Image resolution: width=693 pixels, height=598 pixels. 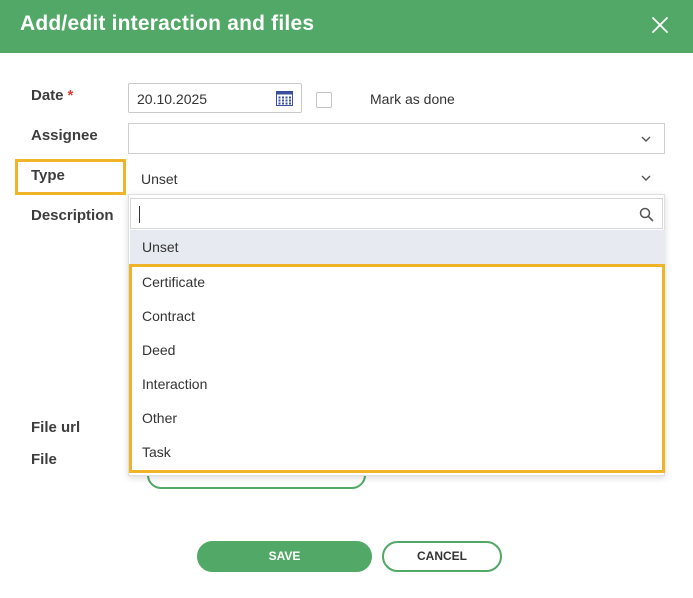 What do you see at coordinates (382, 214) in the screenshot?
I see `dropdown-search-input` at bounding box center [382, 214].